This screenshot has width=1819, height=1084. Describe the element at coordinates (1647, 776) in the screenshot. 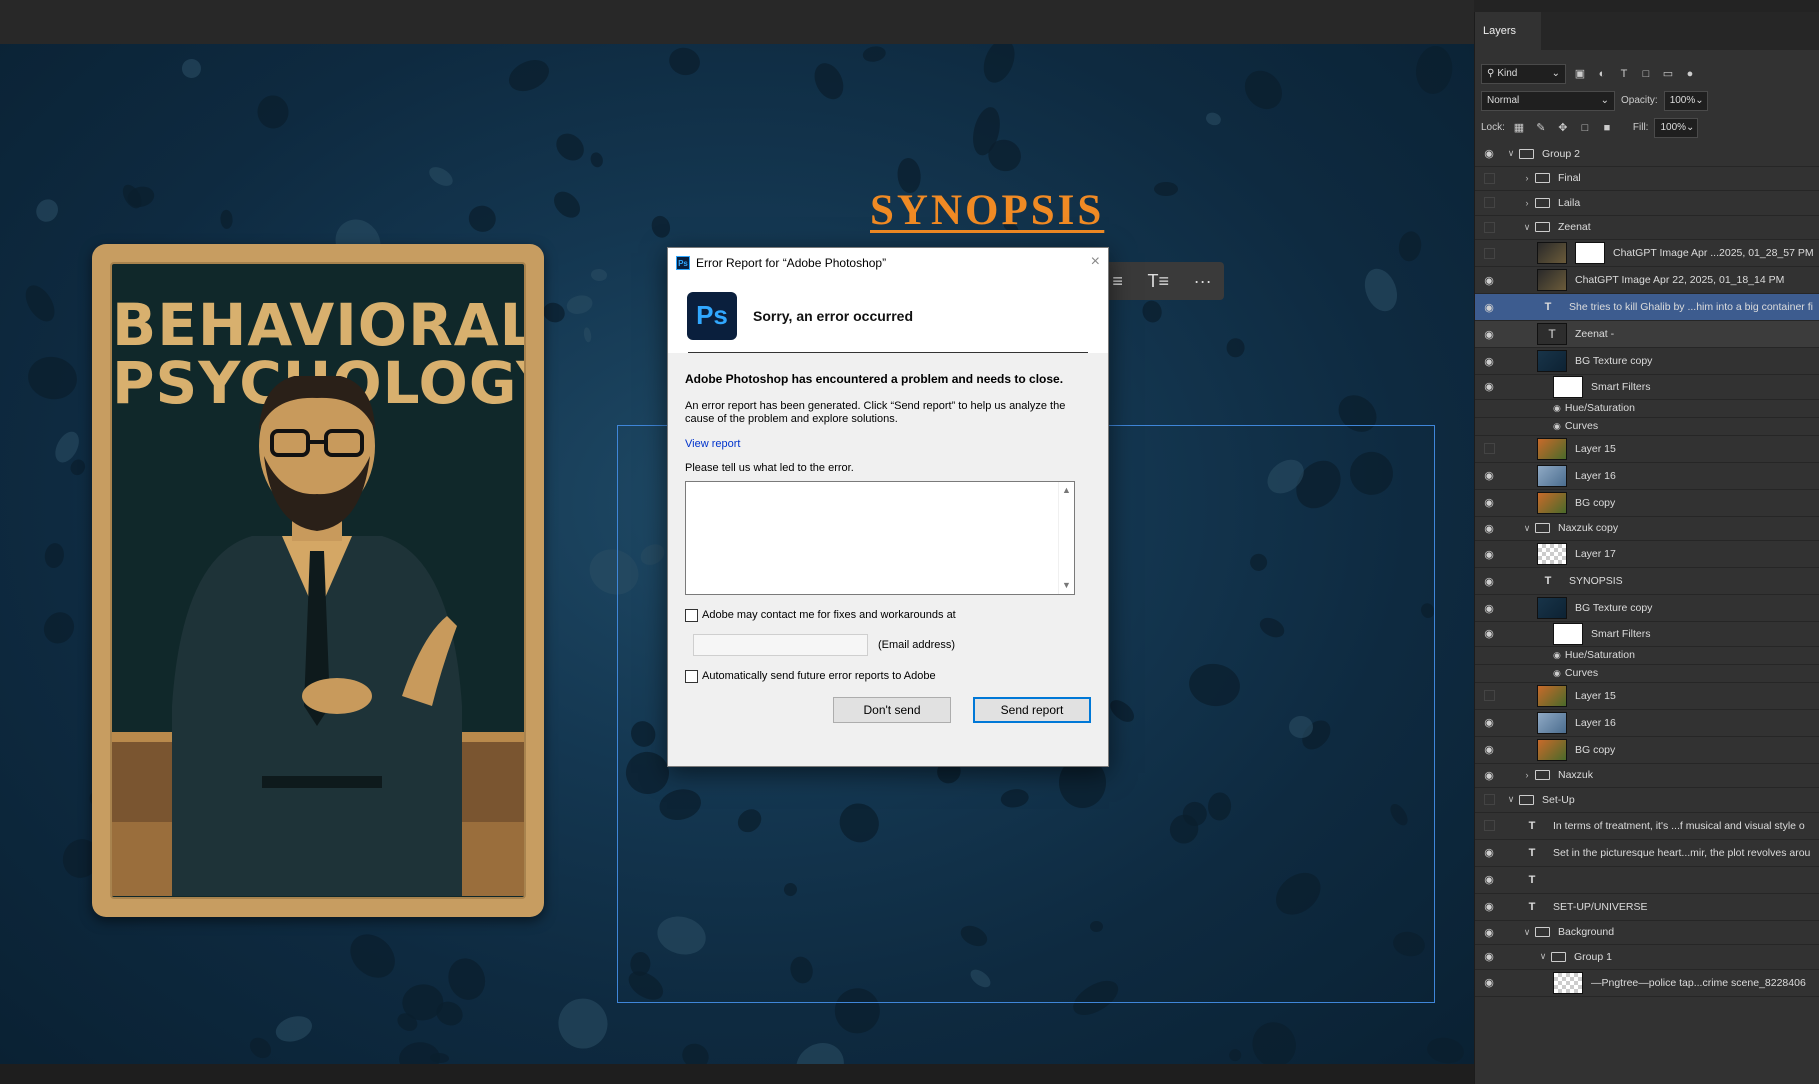

I see `layer-row: ◉ › Naxzuk` at that location.